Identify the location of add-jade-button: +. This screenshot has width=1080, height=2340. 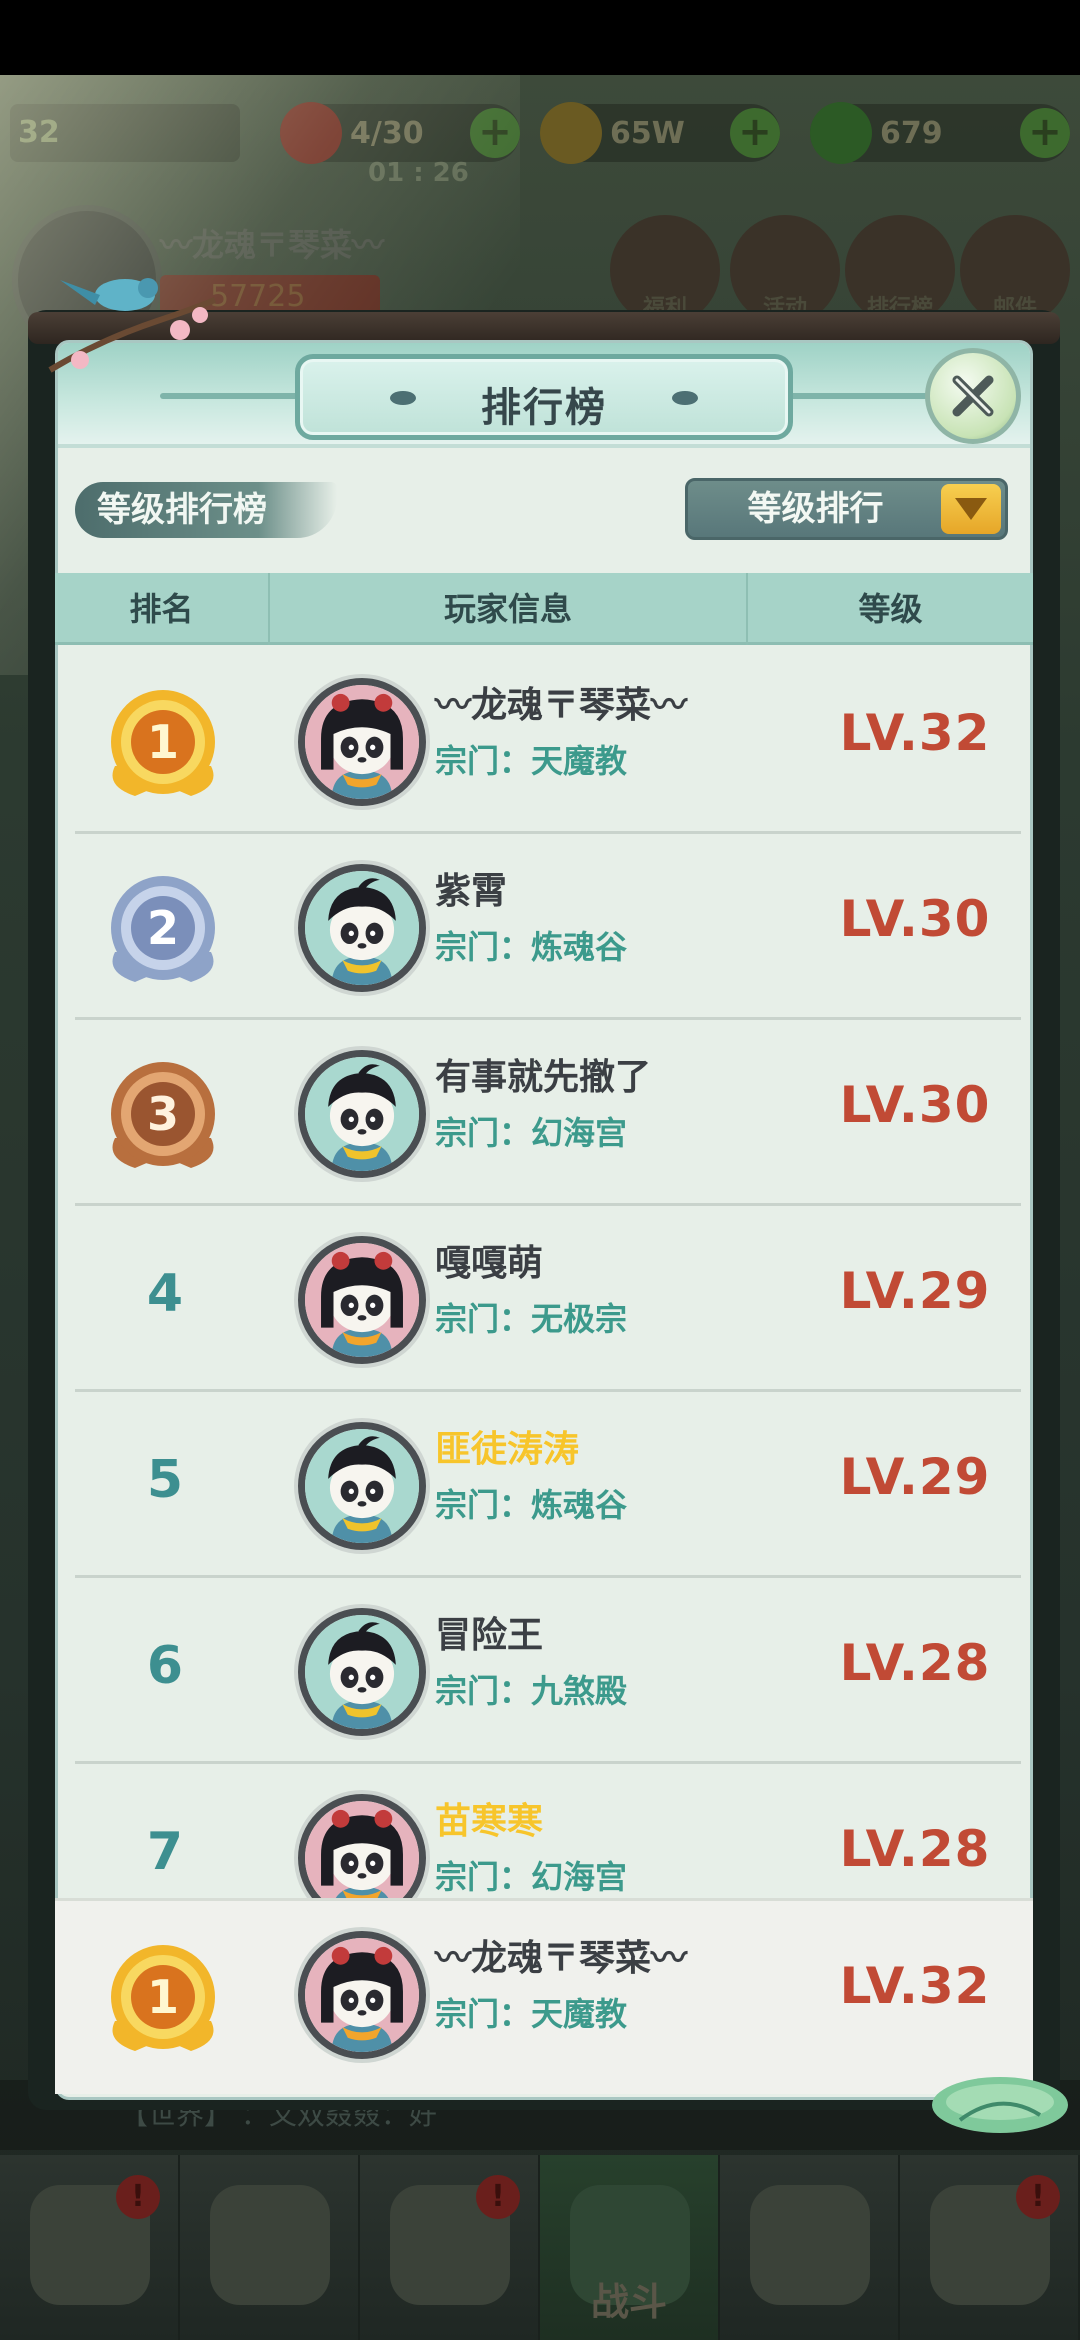
(1045, 133).